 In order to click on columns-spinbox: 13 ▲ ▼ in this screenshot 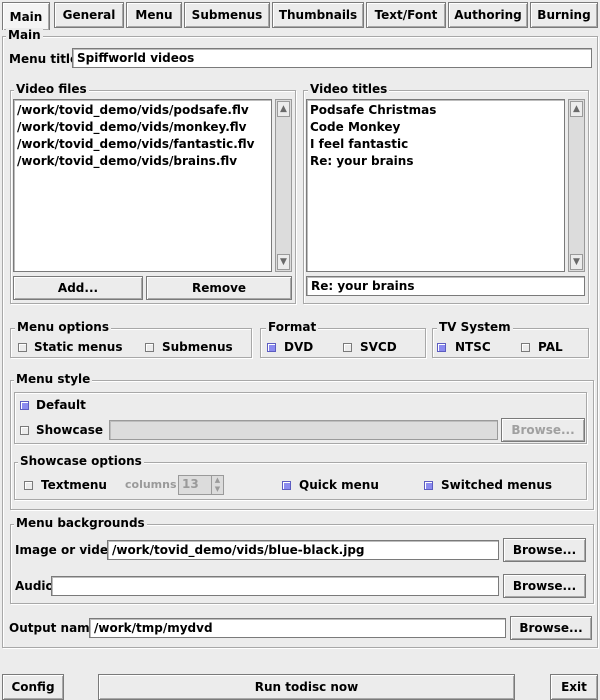, I will do `click(201, 485)`.